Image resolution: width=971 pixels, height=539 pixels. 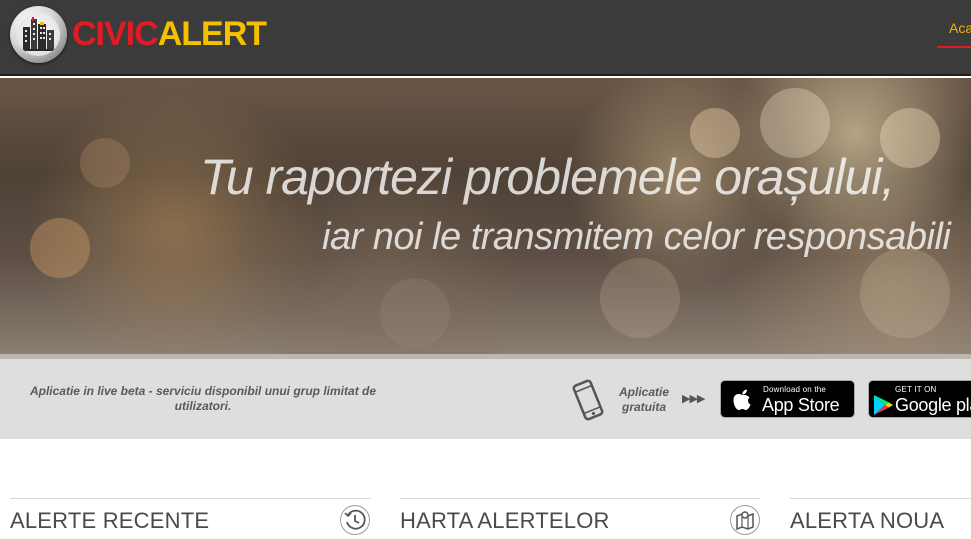 I want to click on google-play-button: GET IT ON Google play, so click(x=919, y=399).